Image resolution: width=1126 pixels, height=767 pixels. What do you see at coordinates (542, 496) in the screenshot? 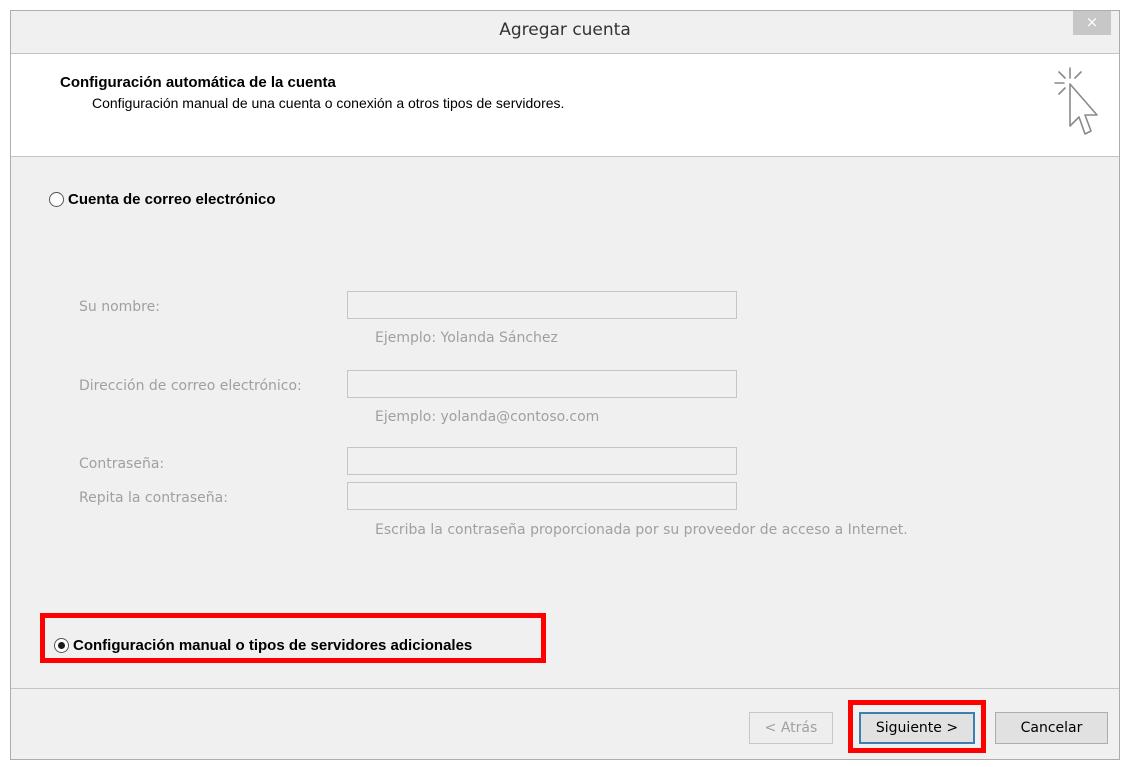
I see `password-repeat-field` at bounding box center [542, 496].